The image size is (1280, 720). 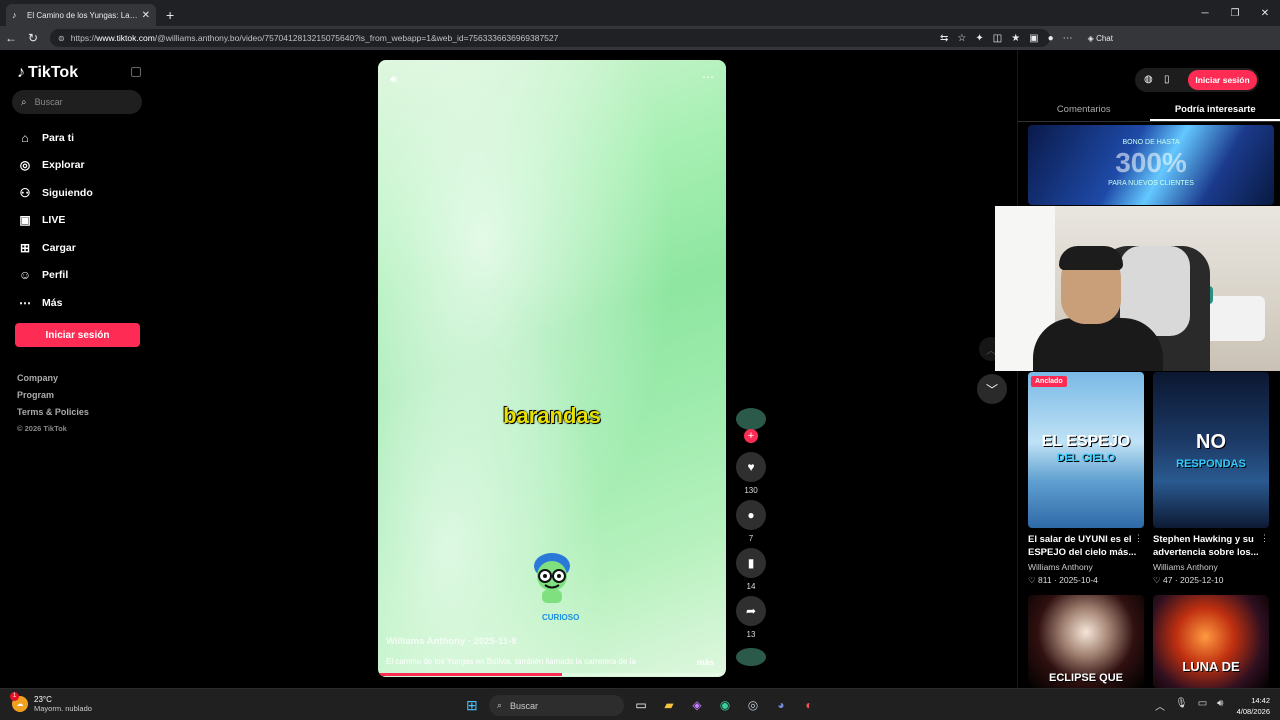 What do you see at coordinates (705, 662) in the screenshot?
I see `more-description-link: más` at bounding box center [705, 662].